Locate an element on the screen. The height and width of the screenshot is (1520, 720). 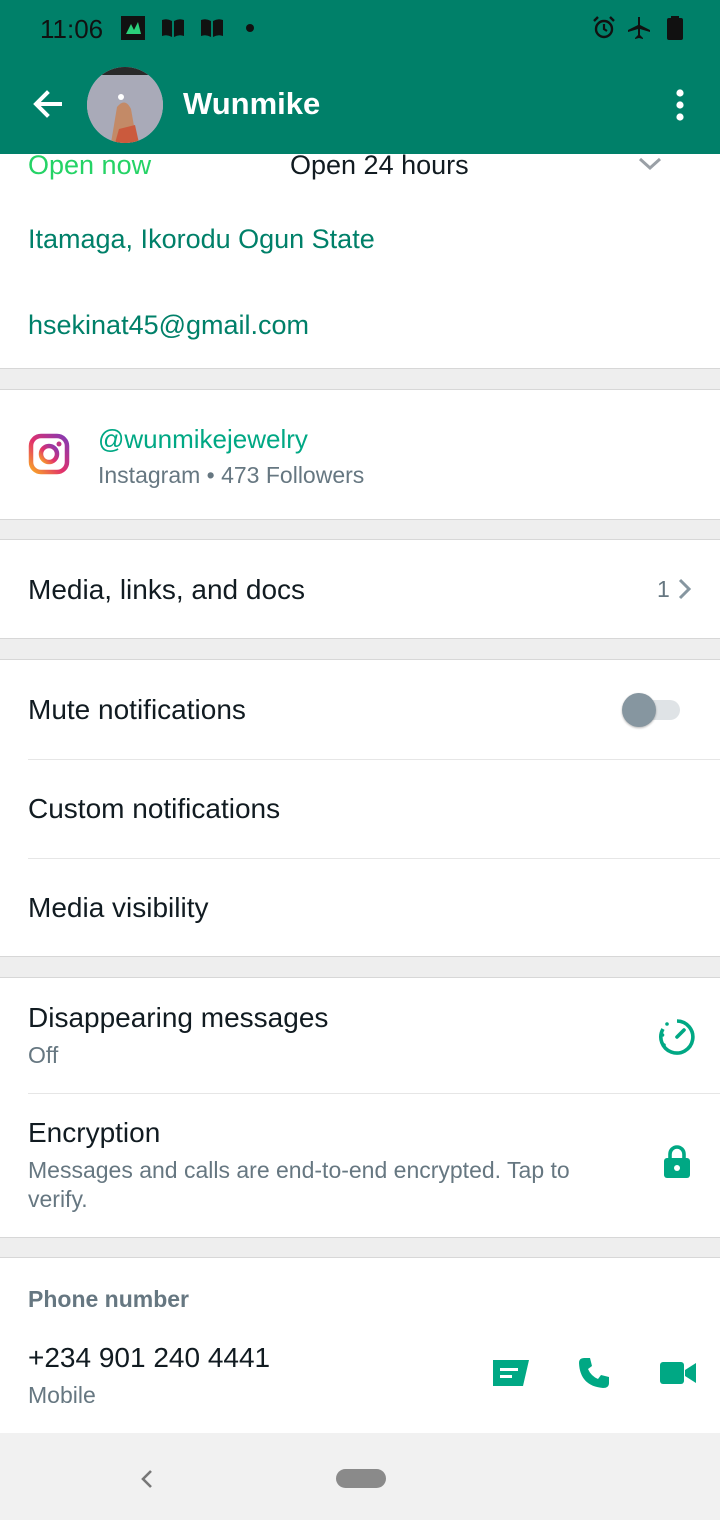
home-pill is located at coordinates (361, 1478).